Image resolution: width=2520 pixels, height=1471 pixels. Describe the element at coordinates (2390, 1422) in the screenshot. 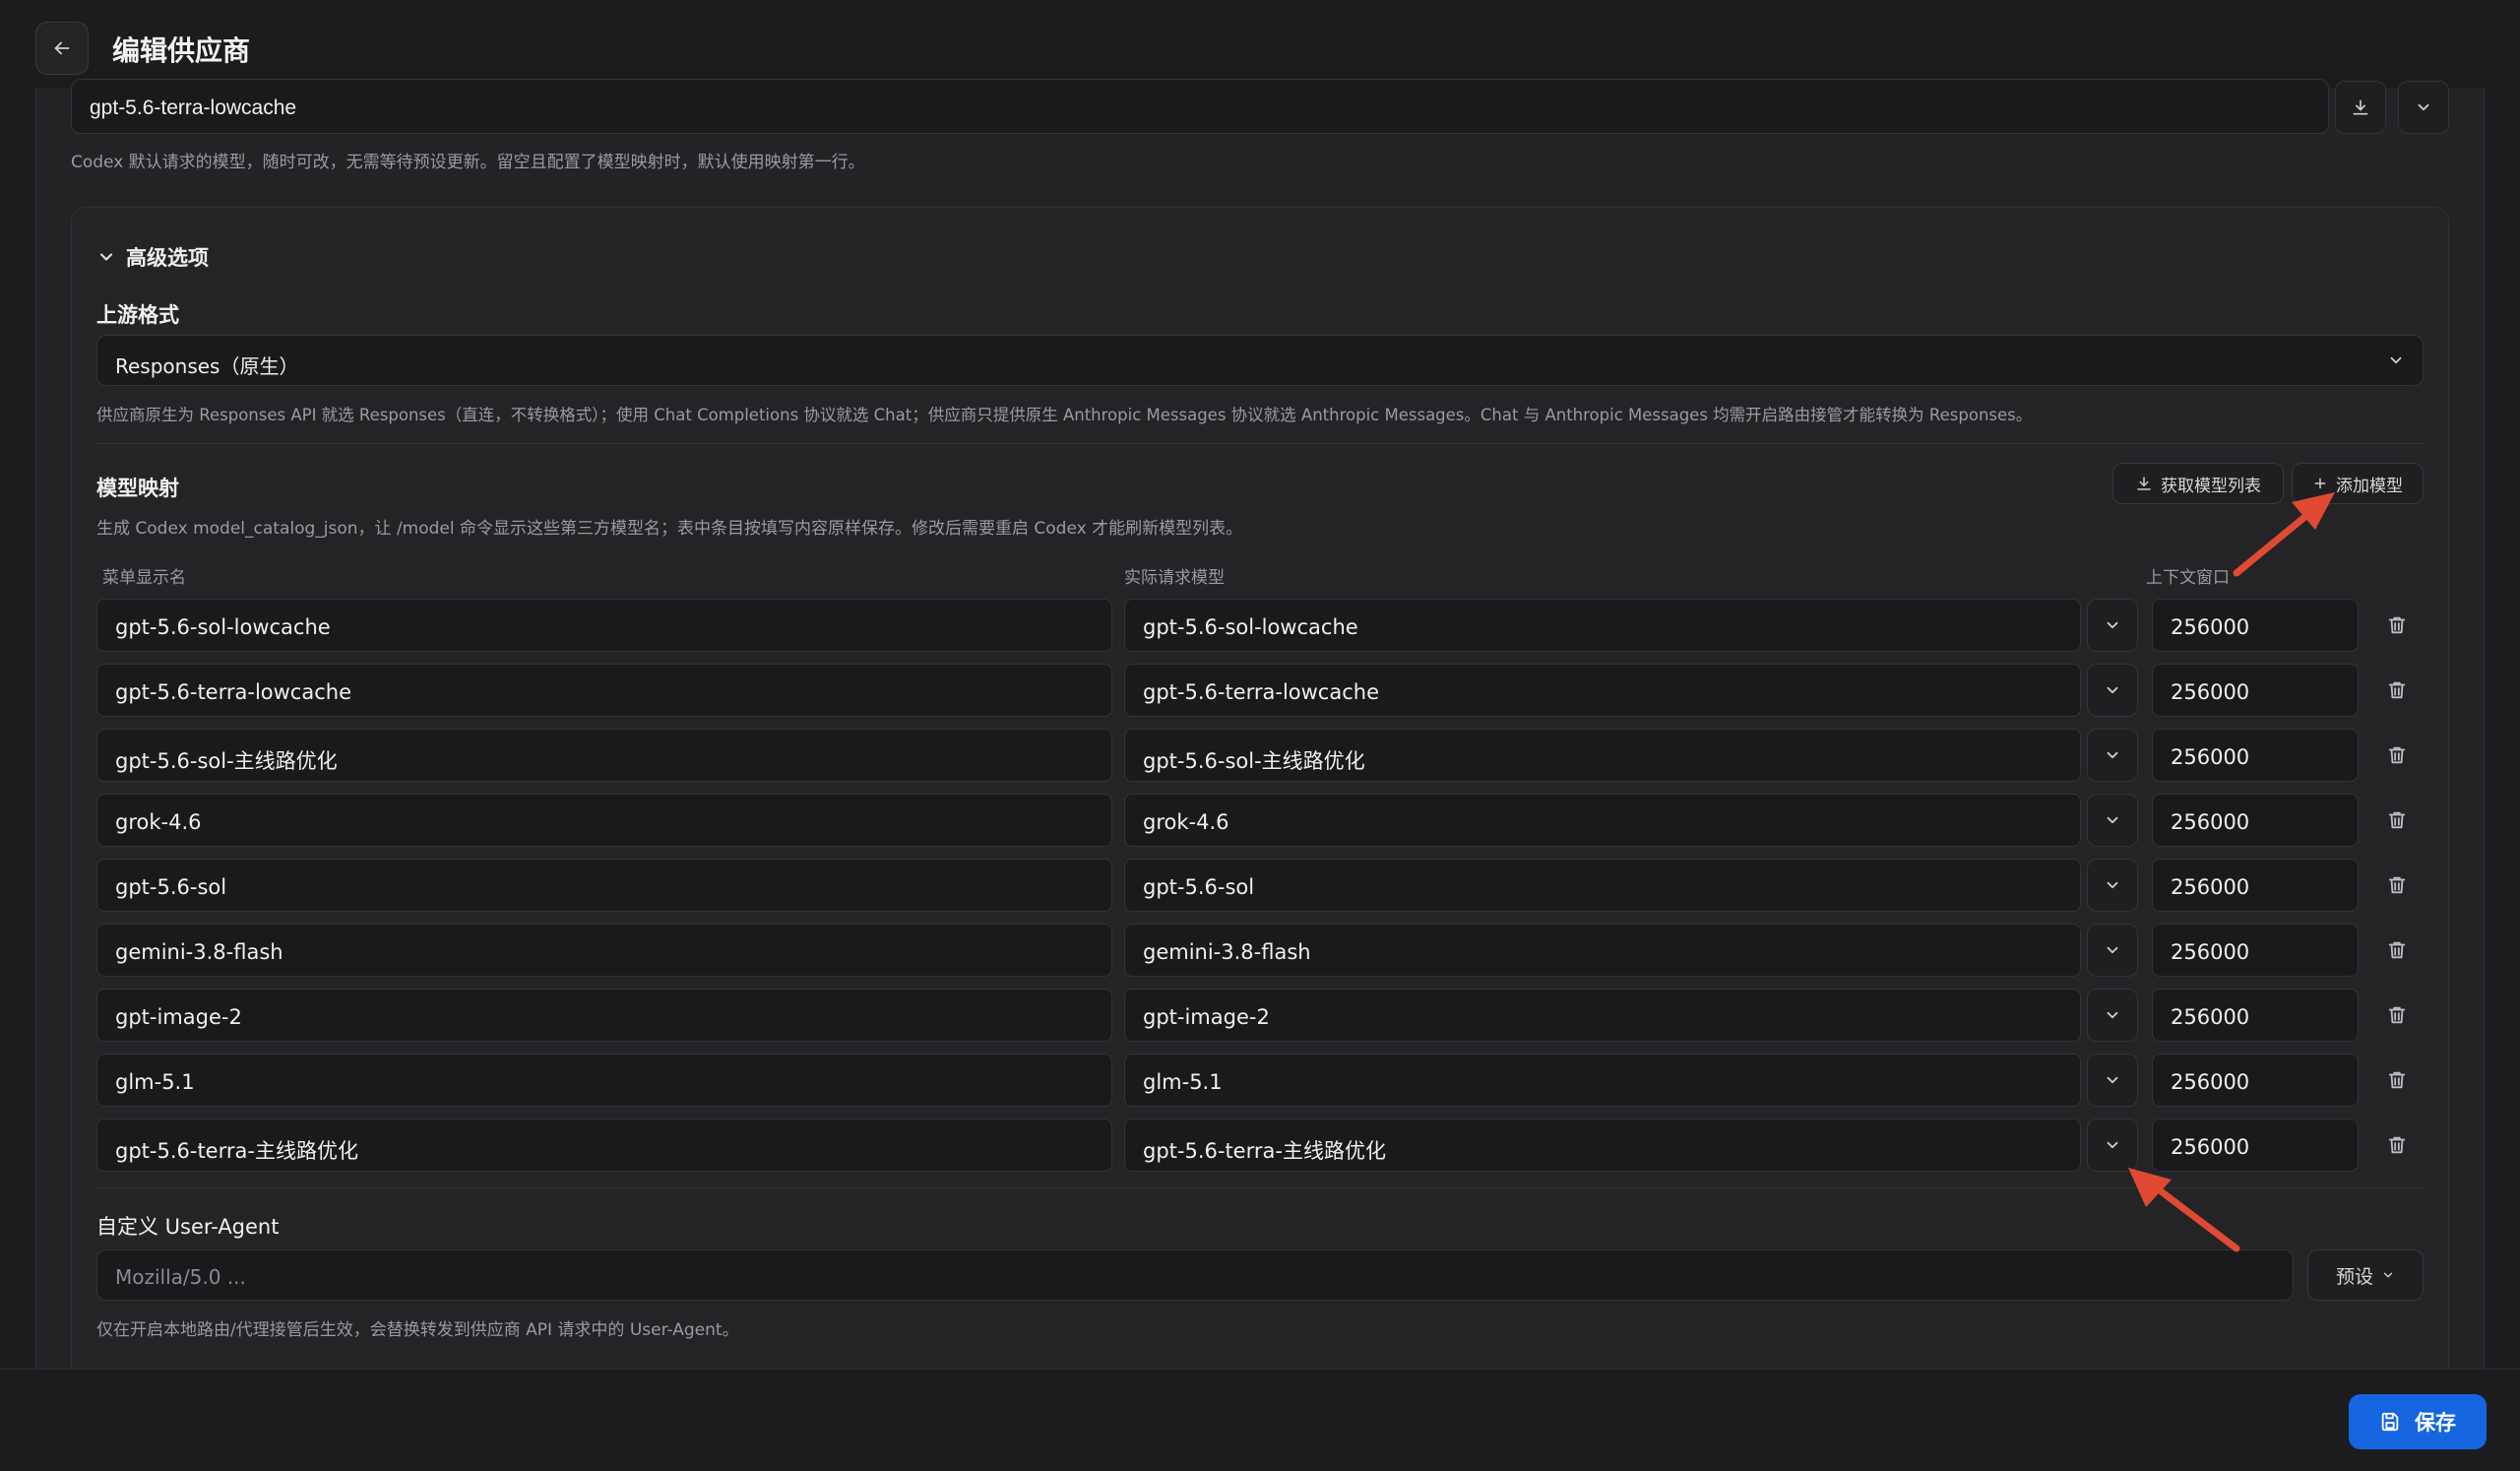

I see `save-icon` at that location.